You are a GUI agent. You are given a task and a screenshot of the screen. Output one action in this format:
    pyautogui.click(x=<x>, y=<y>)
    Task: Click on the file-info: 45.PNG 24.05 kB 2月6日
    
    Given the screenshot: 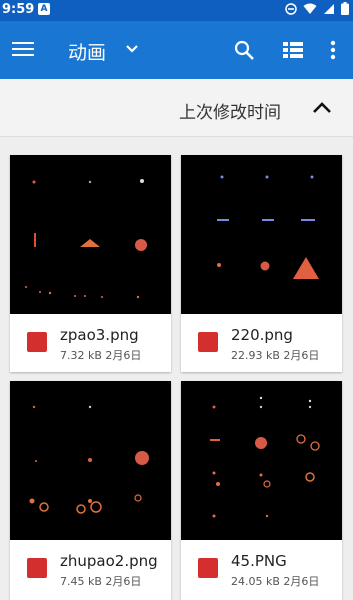 What is the action you would take?
    pyautogui.click(x=261, y=569)
    